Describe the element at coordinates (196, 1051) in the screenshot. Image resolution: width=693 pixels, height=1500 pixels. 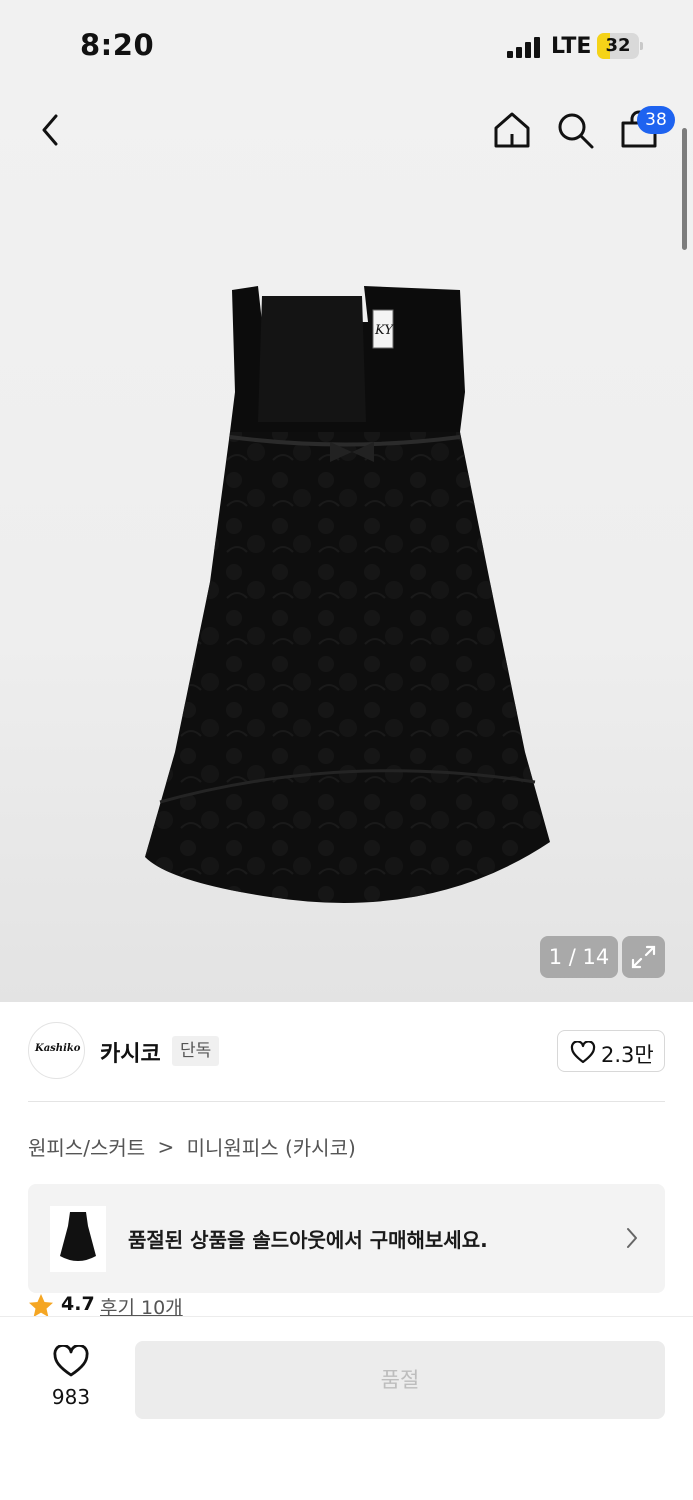
I see `exclusive-badge: 단독` at that location.